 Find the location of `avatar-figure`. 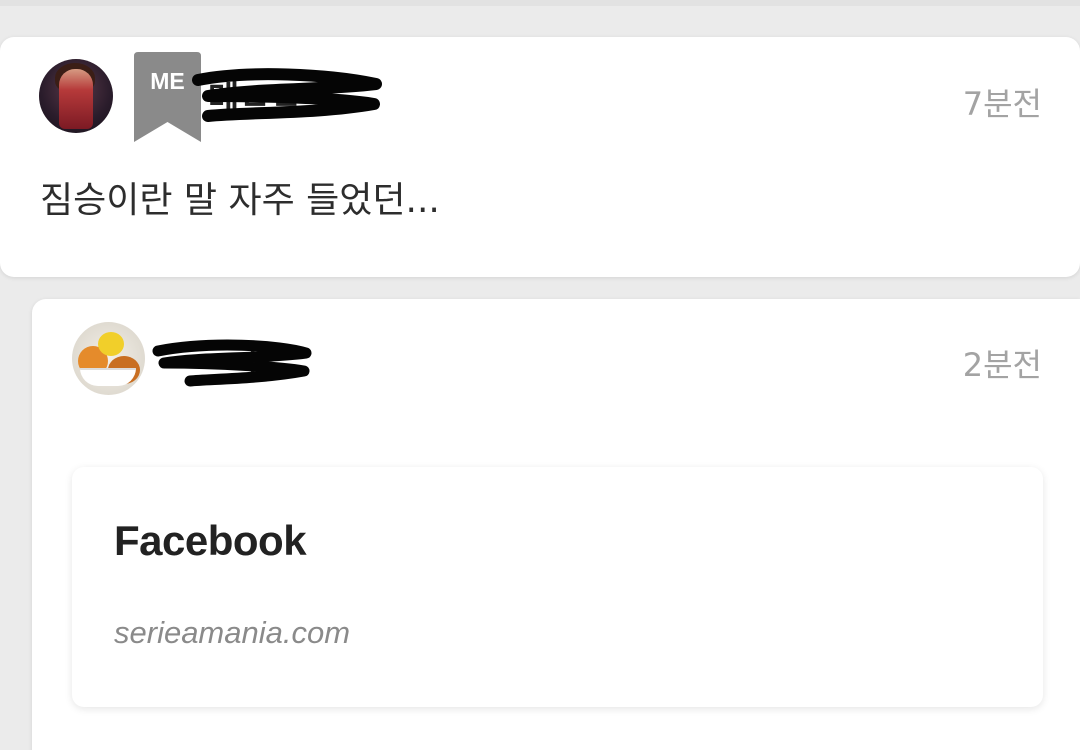

avatar-figure is located at coordinates (76, 99).